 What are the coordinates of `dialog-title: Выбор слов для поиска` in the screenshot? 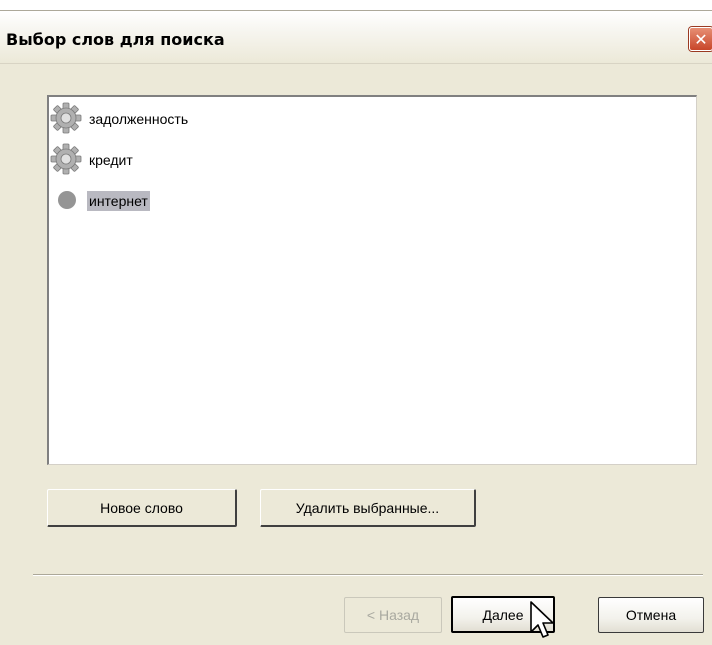 It's located at (115, 39).